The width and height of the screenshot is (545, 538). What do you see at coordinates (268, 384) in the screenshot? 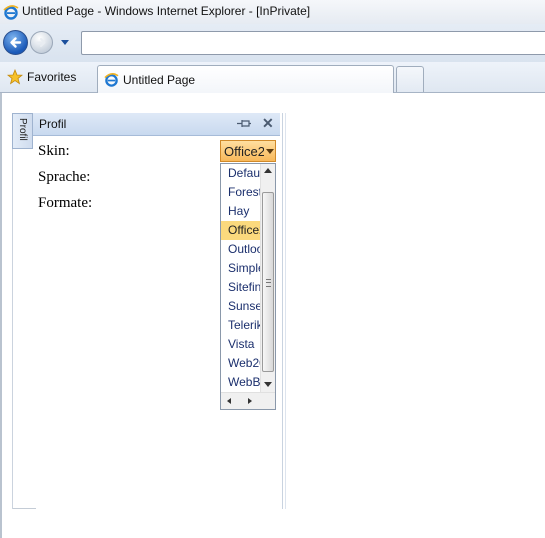
I see `scroll-down-icon` at bounding box center [268, 384].